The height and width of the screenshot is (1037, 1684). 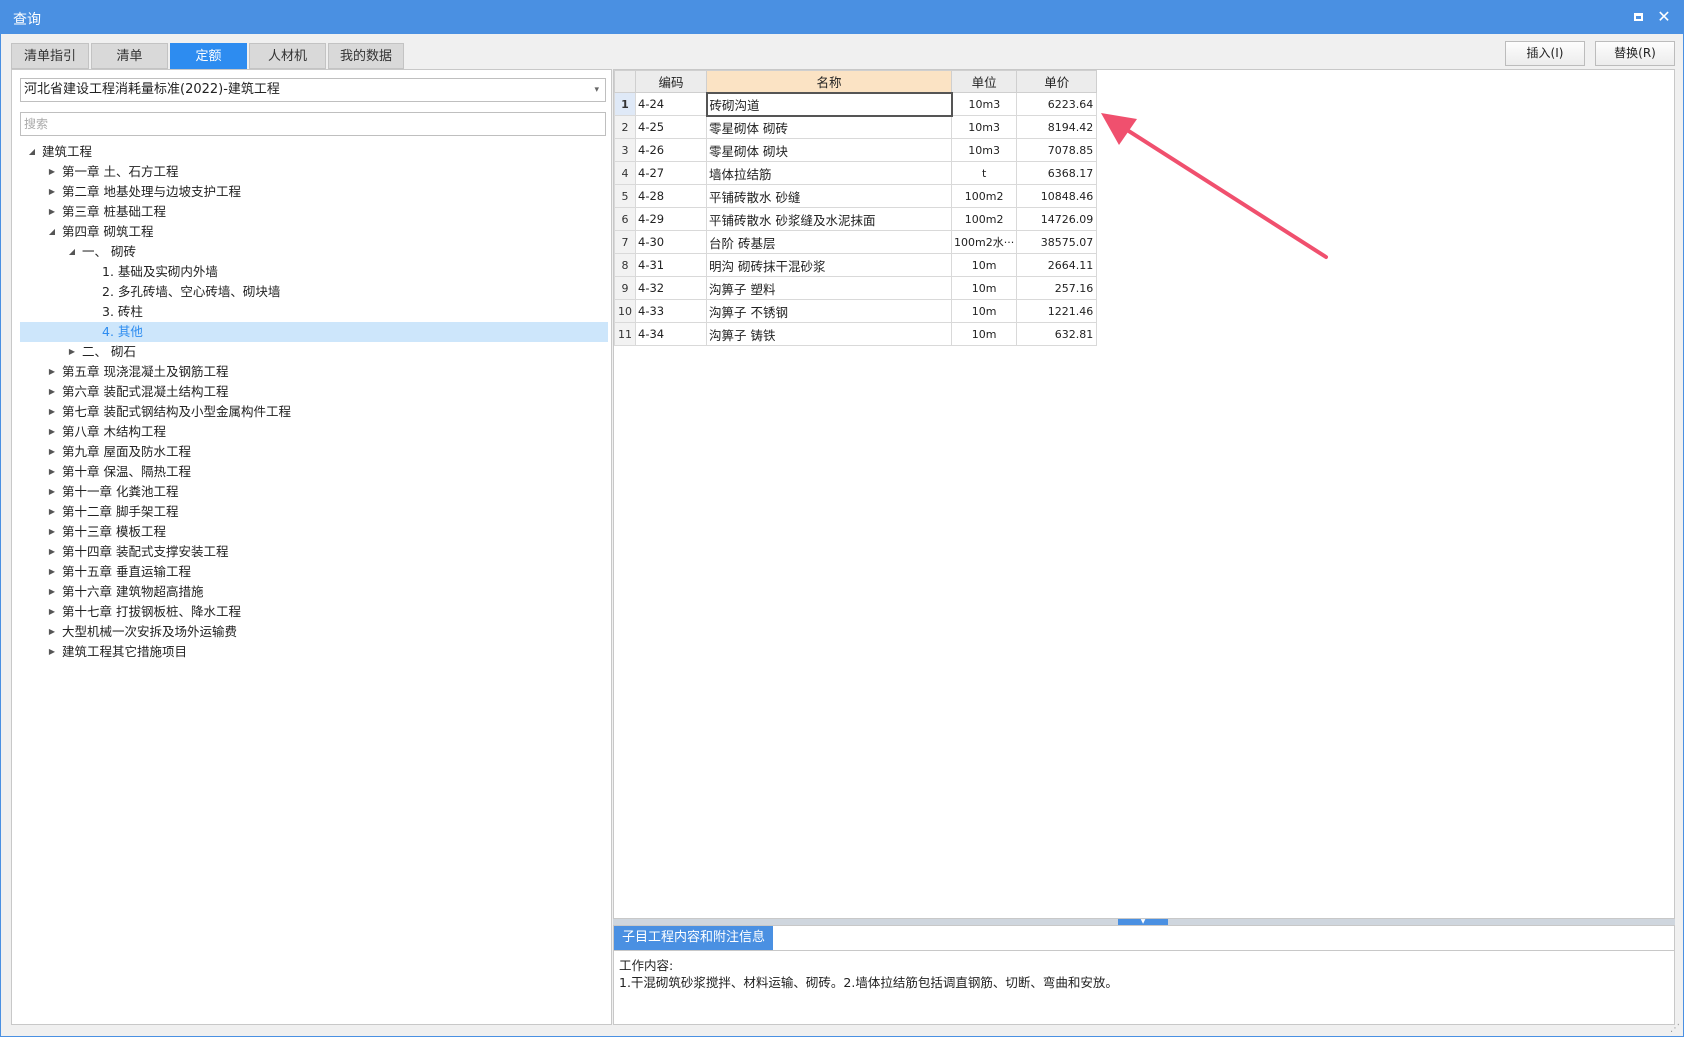 What do you see at coordinates (314, 492) in the screenshot?
I see `tree-node: ▶ 第十一章 化粪池工程` at bounding box center [314, 492].